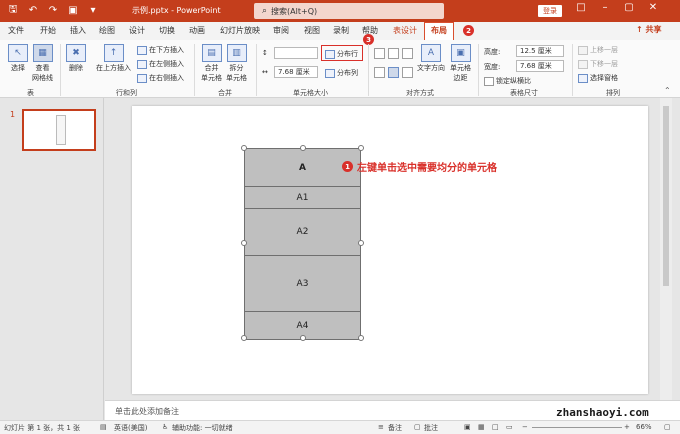 This screenshot has height=434, width=680. What do you see at coordinates (42, 63) in the screenshot?
I see `view-gridlines-button: ▦ 查看 网格线` at bounding box center [42, 63].